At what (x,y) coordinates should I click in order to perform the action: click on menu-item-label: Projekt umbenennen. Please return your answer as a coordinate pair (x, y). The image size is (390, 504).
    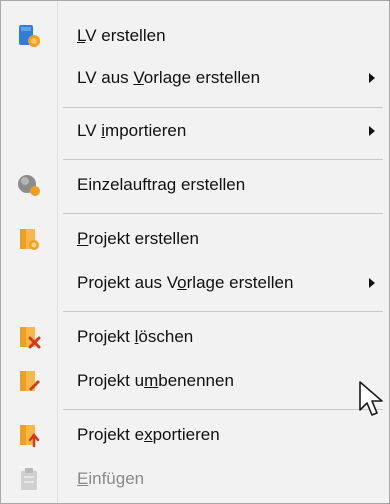
    Looking at the image, I should click on (155, 380).